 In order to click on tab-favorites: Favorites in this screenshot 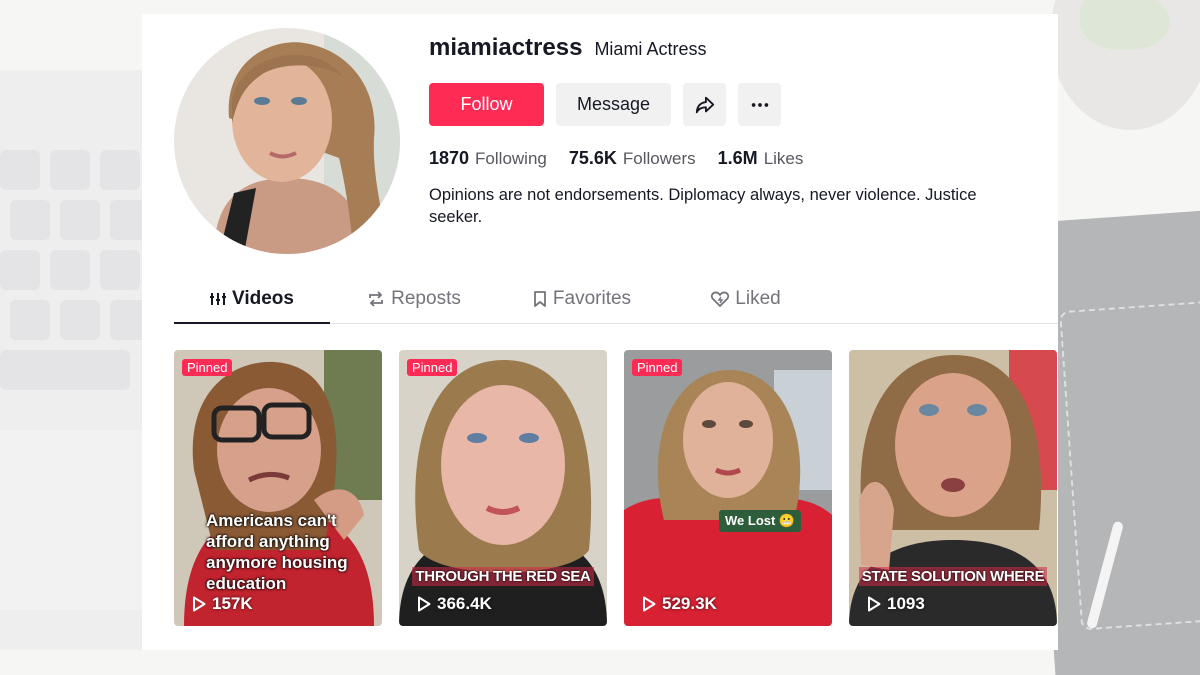, I will do `click(582, 303)`.